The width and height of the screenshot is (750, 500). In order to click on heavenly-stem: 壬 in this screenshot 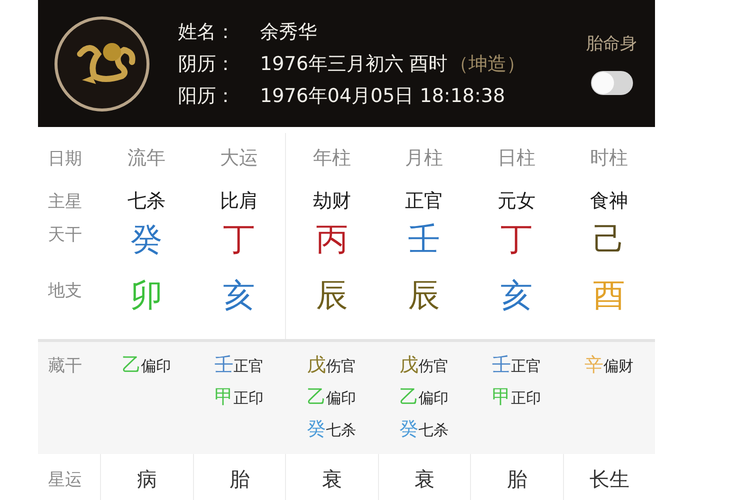, I will do `click(424, 239)`.